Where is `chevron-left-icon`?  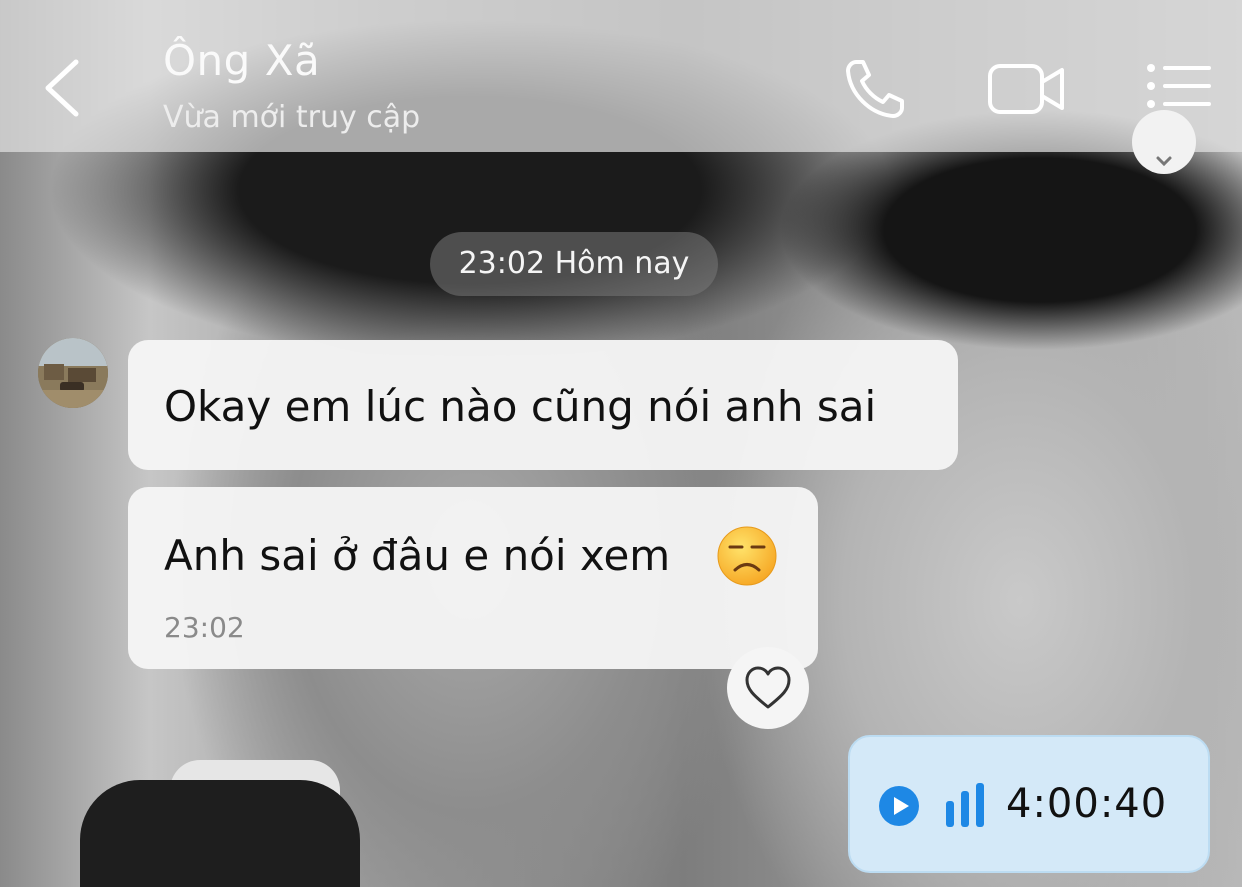 chevron-left-icon is located at coordinates (63, 88).